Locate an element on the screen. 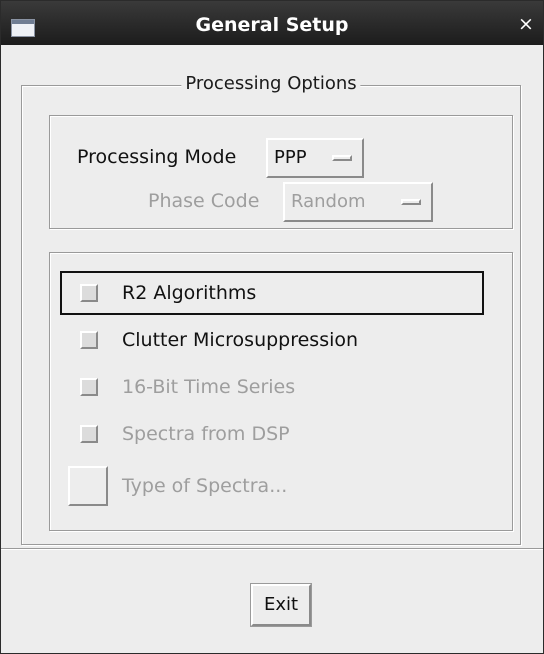  16-bit-time-series-label: 16-Bit Time Series is located at coordinates (209, 387).